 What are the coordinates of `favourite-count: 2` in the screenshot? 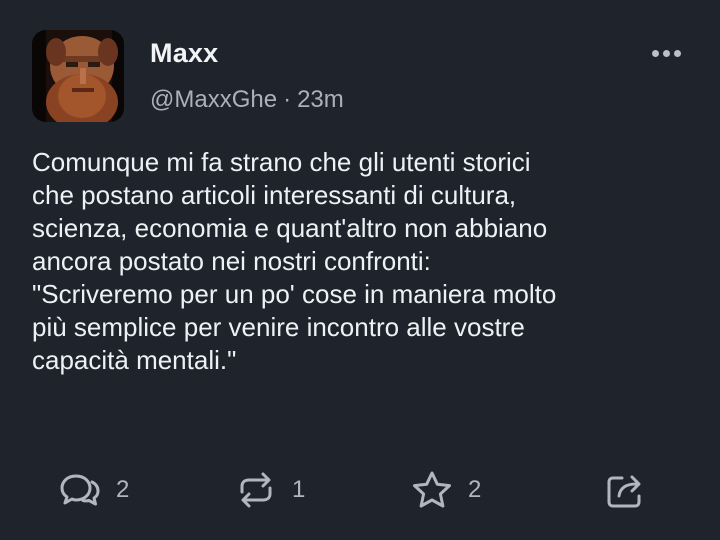 It's located at (475, 489).